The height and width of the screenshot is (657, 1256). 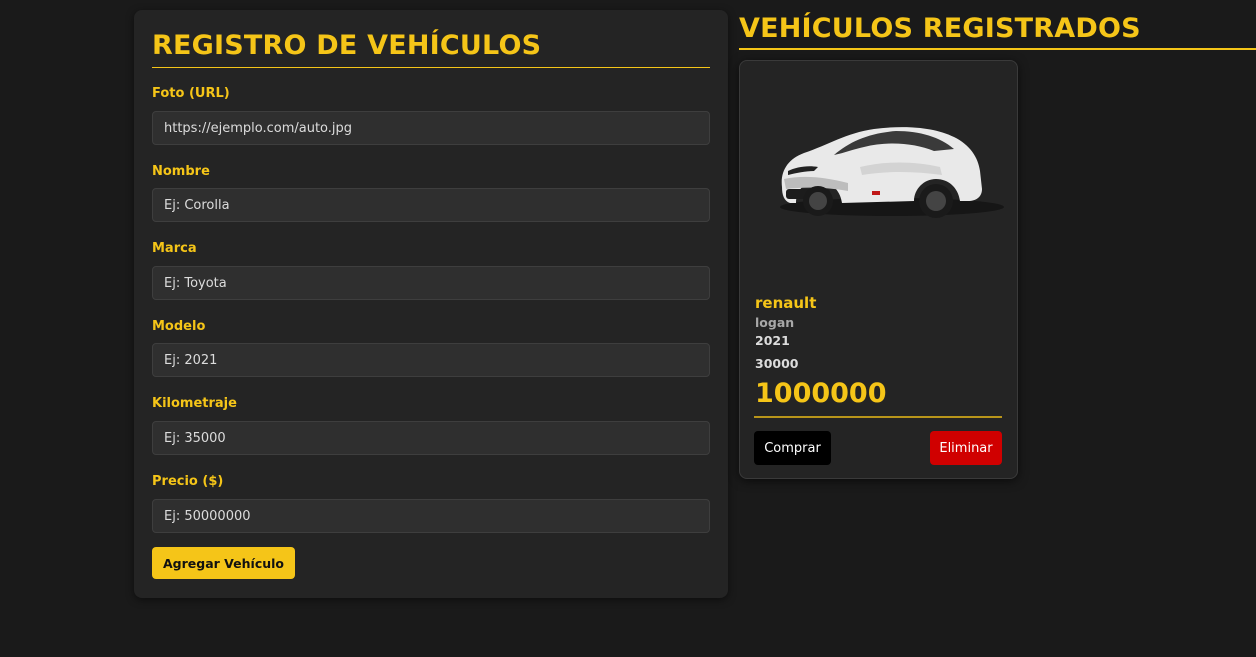 What do you see at coordinates (431, 283) in the screenshot?
I see `brand-input` at bounding box center [431, 283].